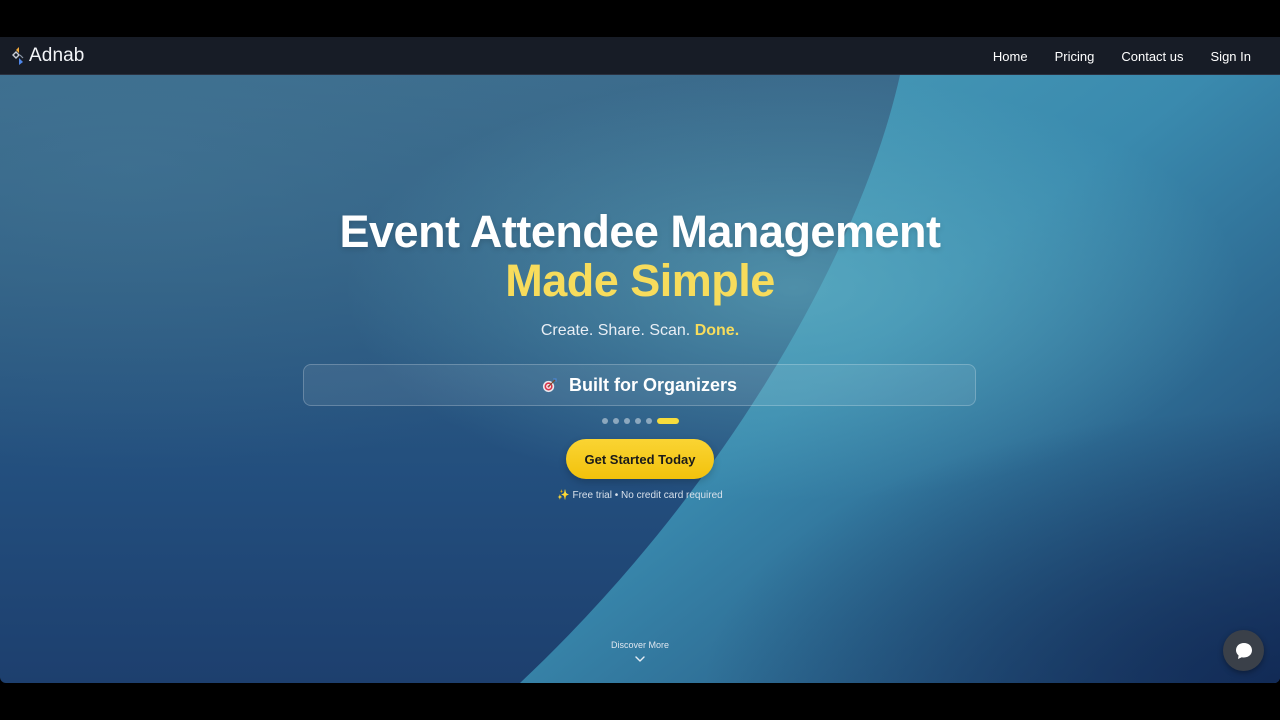  What do you see at coordinates (18, 56) in the screenshot?
I see `adnab-logo-icon` at bounding box center [18, 56].